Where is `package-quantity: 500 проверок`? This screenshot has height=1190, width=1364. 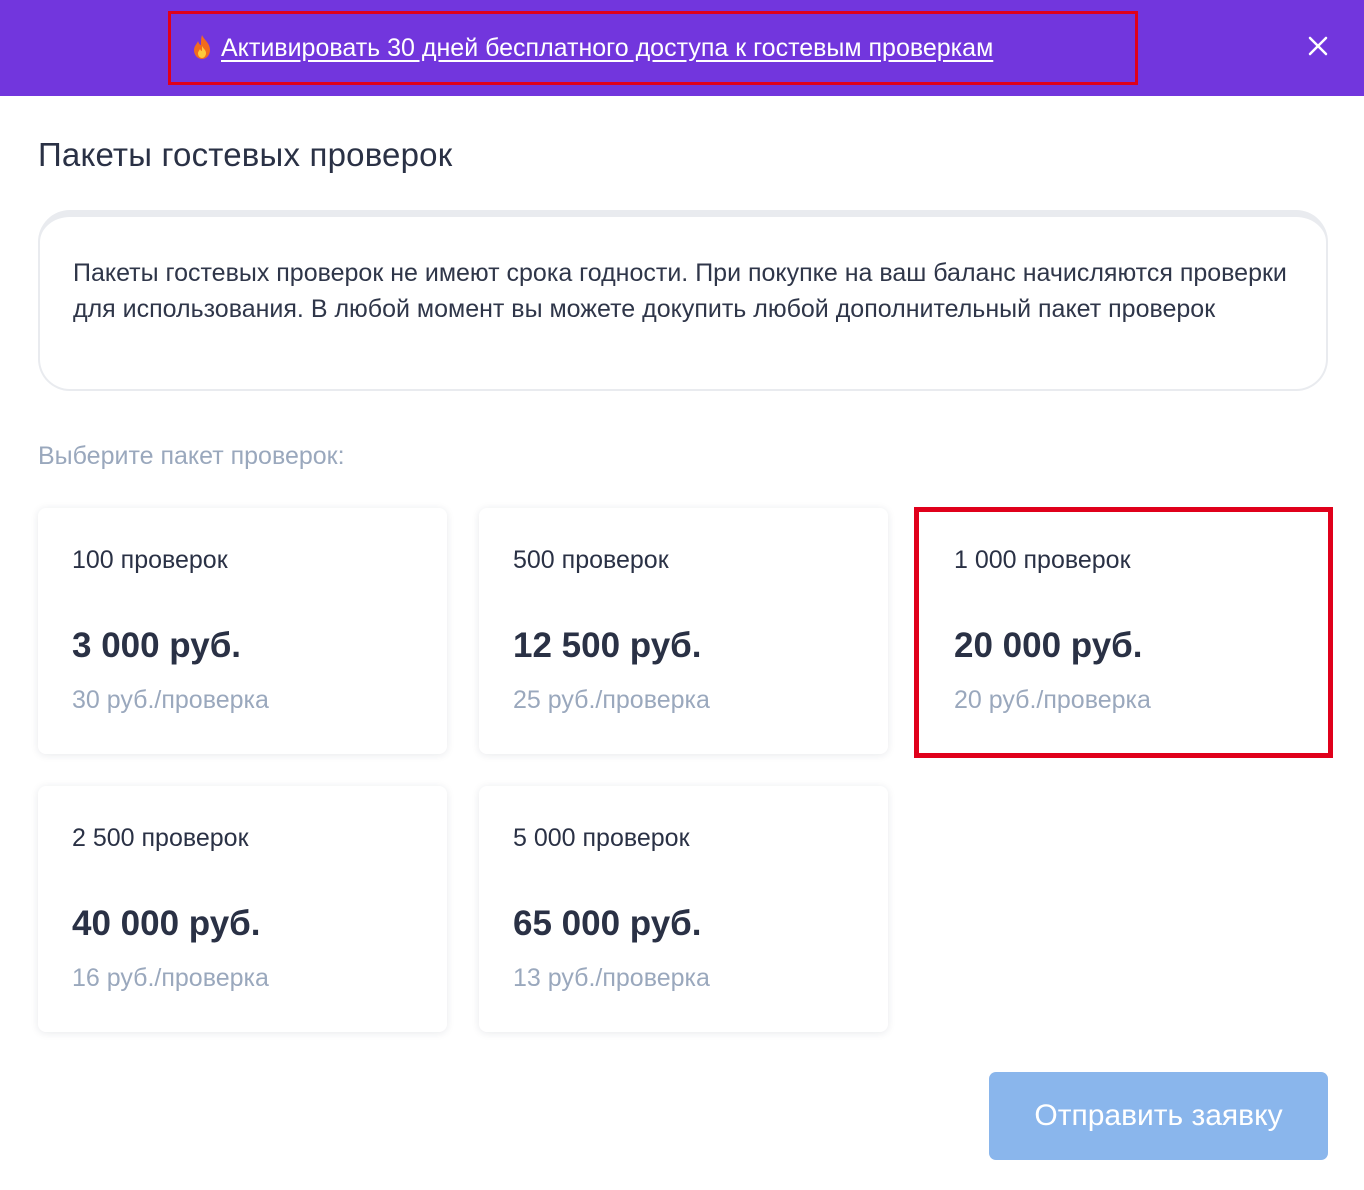
package-quantity: 500 проверок is located at coordinates (591, 560).